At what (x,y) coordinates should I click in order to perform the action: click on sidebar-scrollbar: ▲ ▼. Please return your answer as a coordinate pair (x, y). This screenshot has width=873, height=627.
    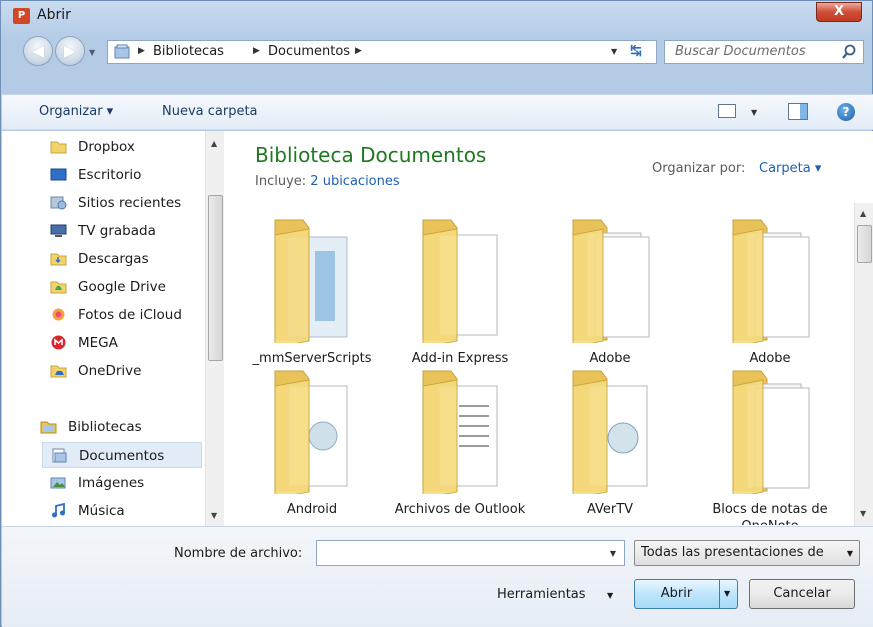
    Looking at the image, I should click on (214, 328).